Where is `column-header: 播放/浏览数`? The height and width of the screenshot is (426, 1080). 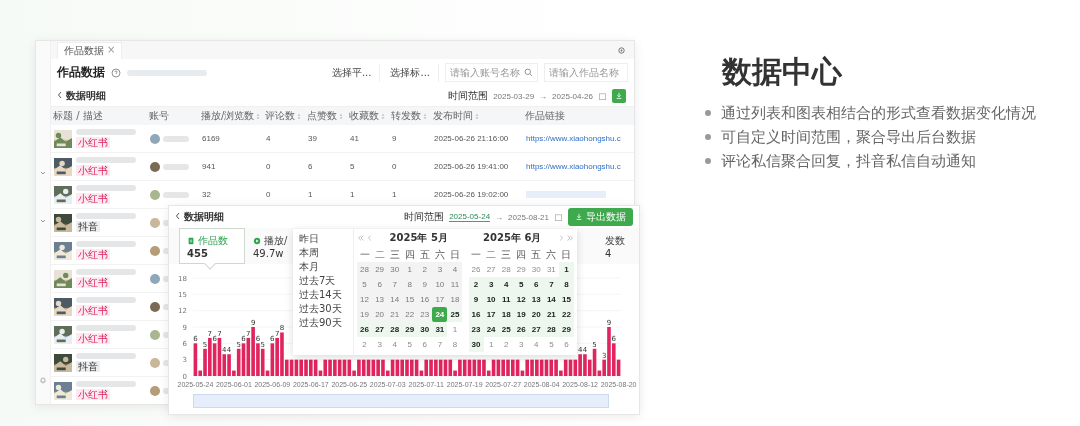
column-header: 播放/浏览数 is located at coordinates (231, 116).